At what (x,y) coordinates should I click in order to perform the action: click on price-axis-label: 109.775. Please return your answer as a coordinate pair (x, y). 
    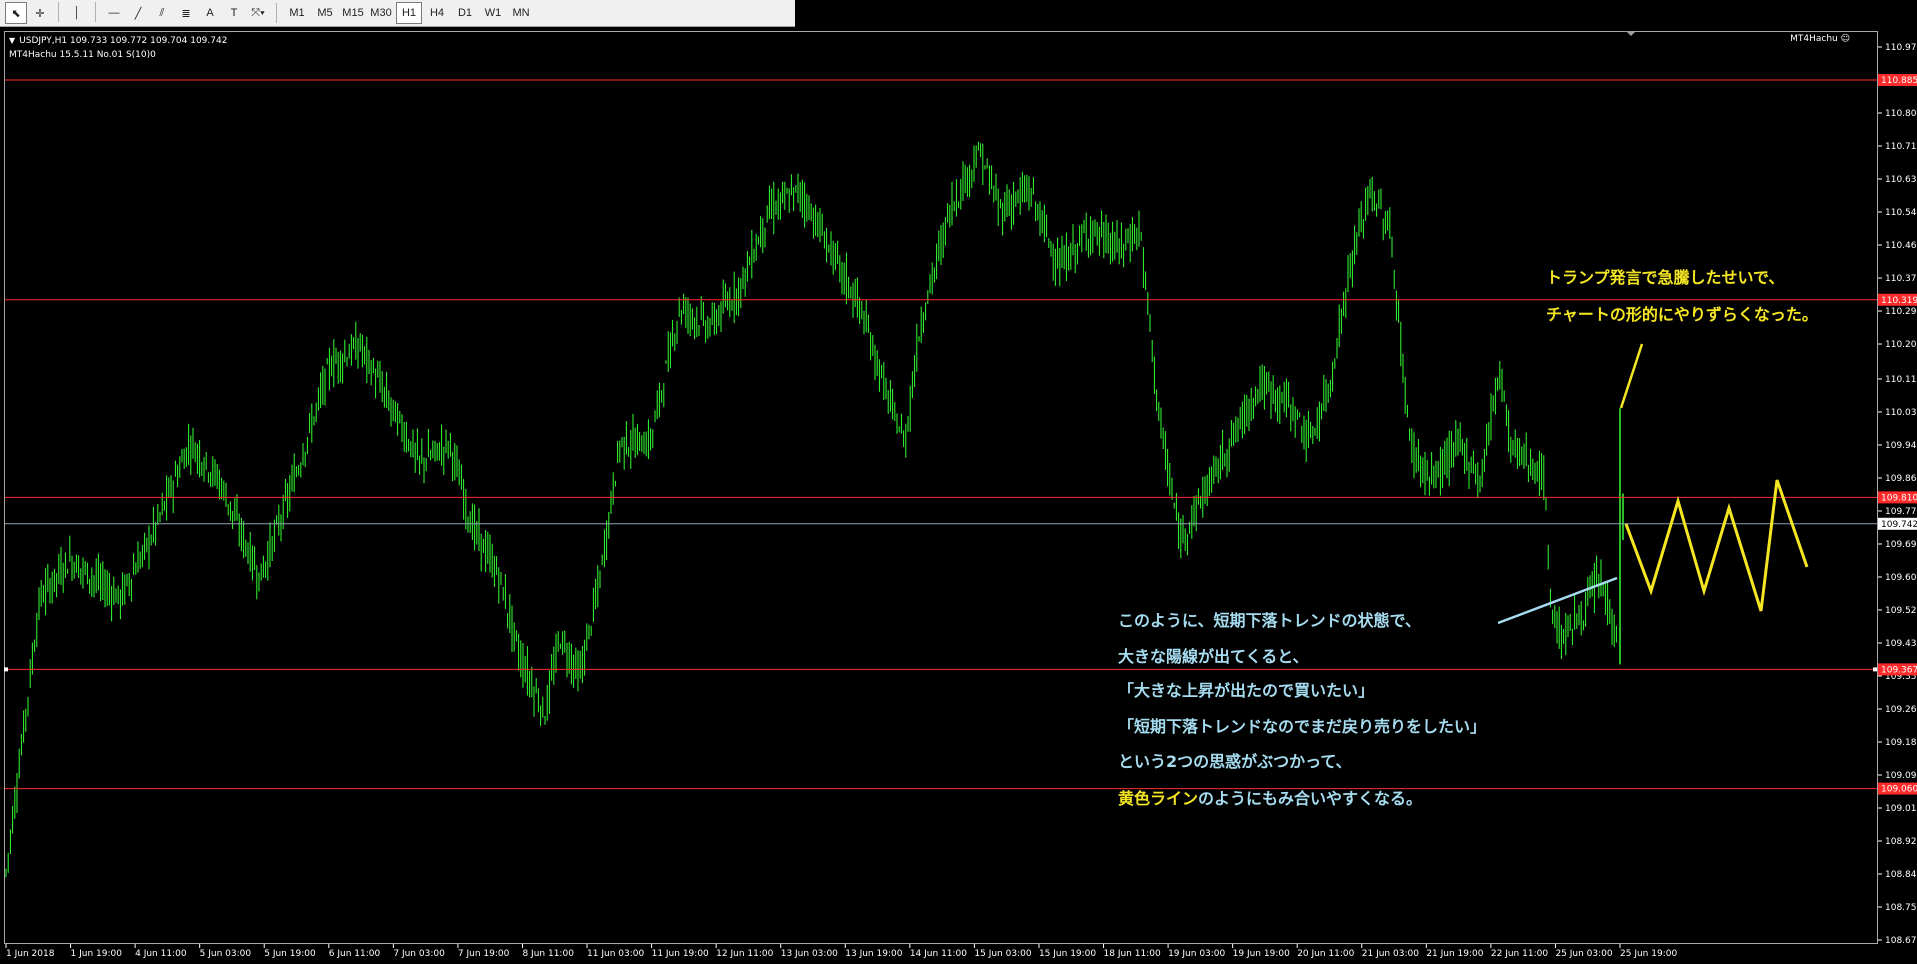
    Looking at the image, I should click on (1901, 512).